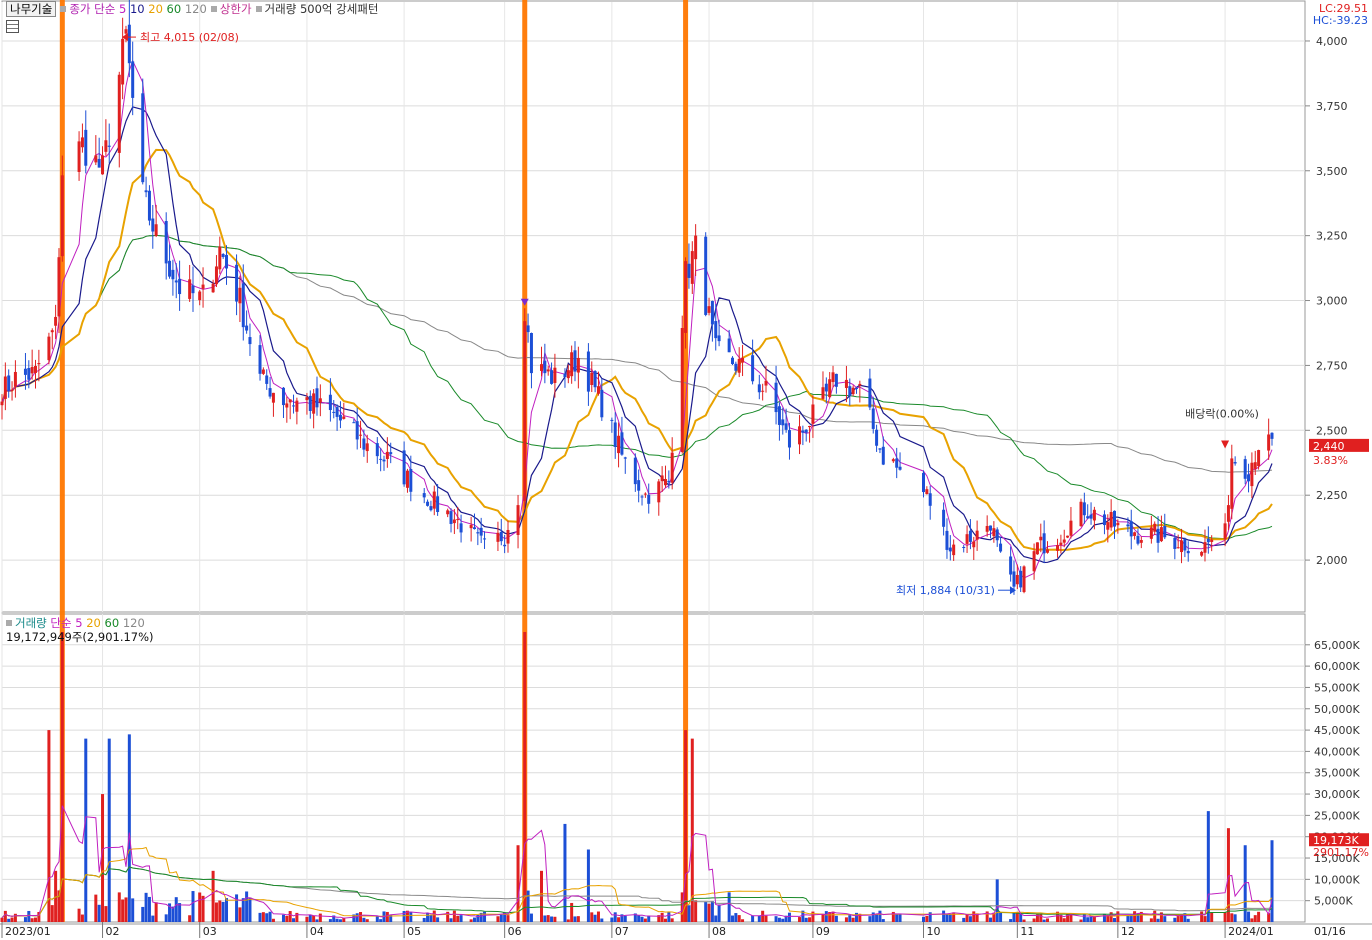 This screenshot has width=1372, height=940. I want to click on stock-name-tab: 나무기술, so click(31, 9).